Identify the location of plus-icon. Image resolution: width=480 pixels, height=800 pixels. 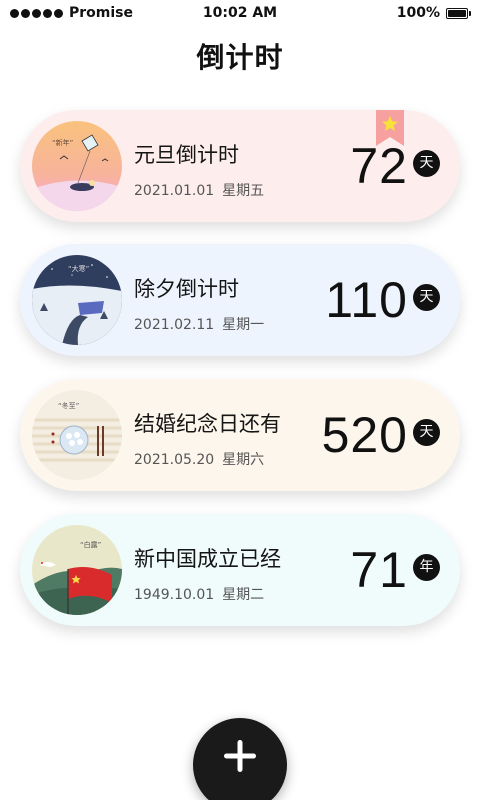
(240, 756).